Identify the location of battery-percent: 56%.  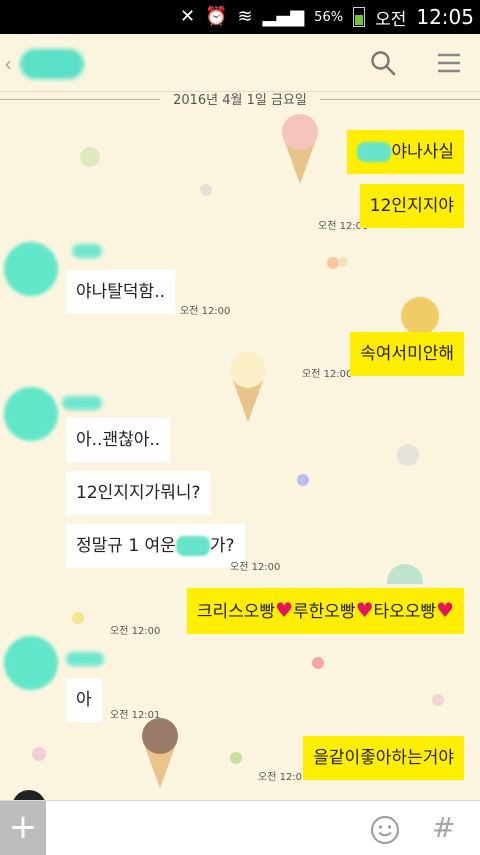
(329, 17).